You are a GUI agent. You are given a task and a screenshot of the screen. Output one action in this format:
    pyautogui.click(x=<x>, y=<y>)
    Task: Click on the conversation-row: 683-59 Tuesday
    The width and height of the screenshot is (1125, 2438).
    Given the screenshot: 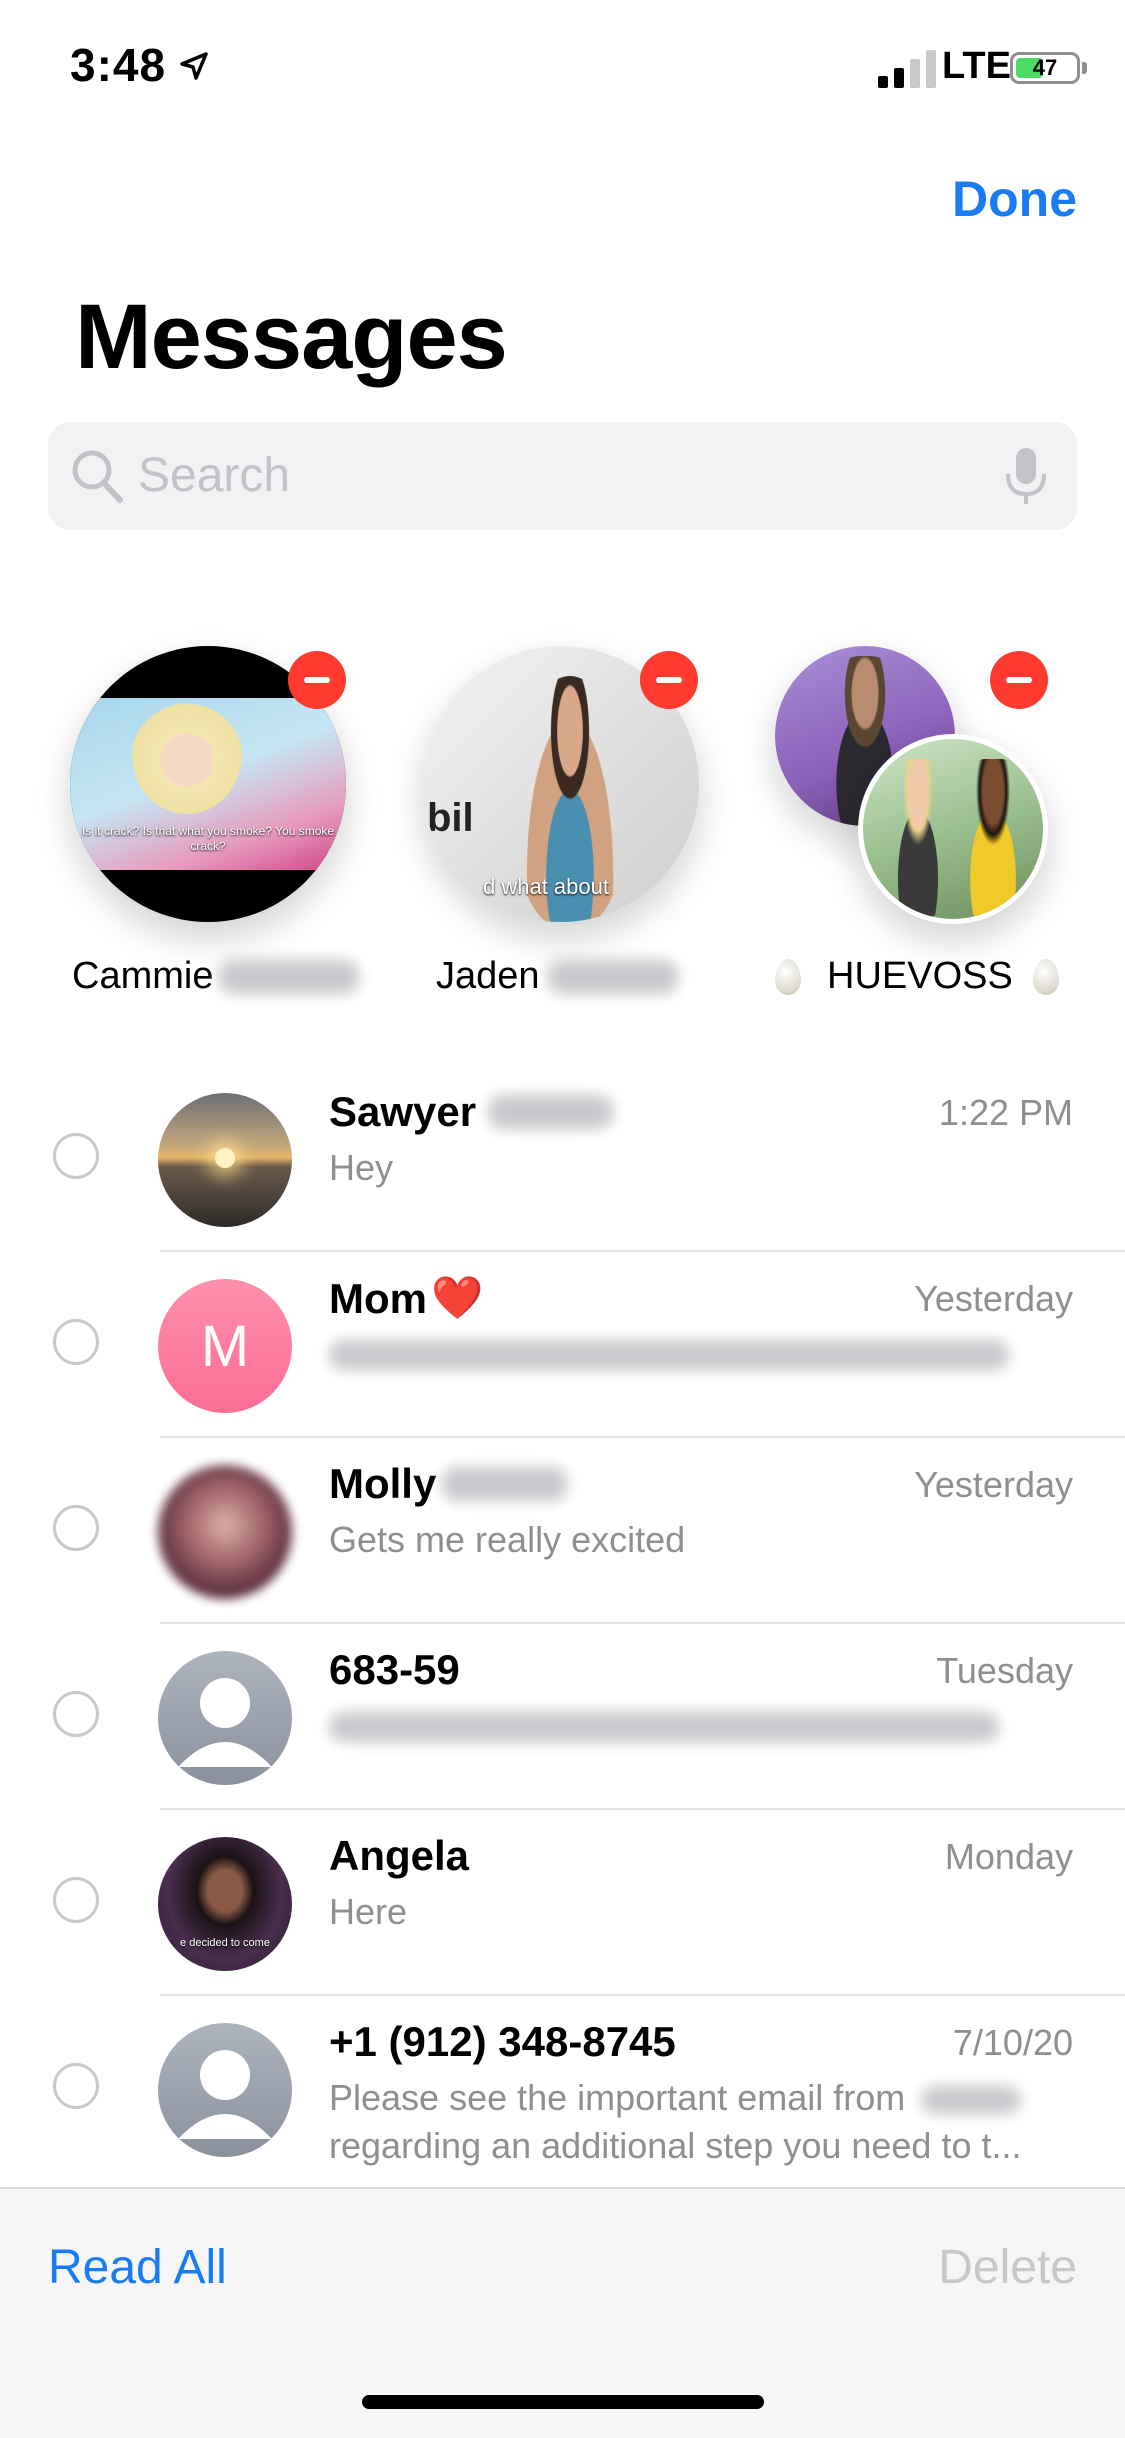 What is the action you would take?
    pyautogui.click(x=562, y=1717)
    